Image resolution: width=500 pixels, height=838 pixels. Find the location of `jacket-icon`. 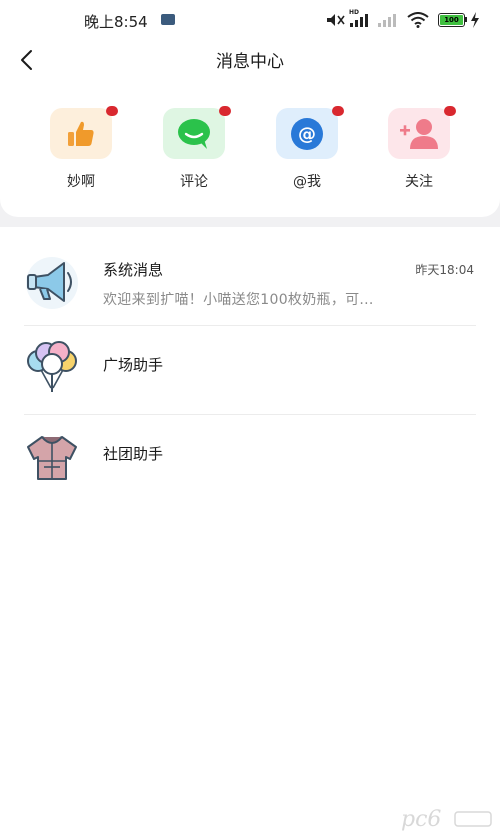

jacket-icon is located at coordinates (52, 458).